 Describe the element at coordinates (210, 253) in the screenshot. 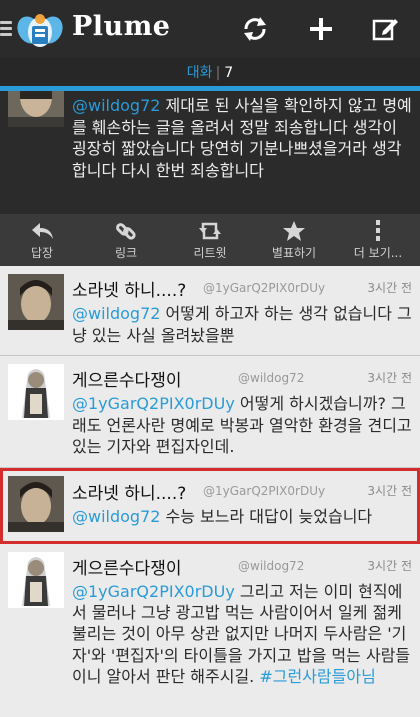

I see `retweet-label: 리트윗` at that location.